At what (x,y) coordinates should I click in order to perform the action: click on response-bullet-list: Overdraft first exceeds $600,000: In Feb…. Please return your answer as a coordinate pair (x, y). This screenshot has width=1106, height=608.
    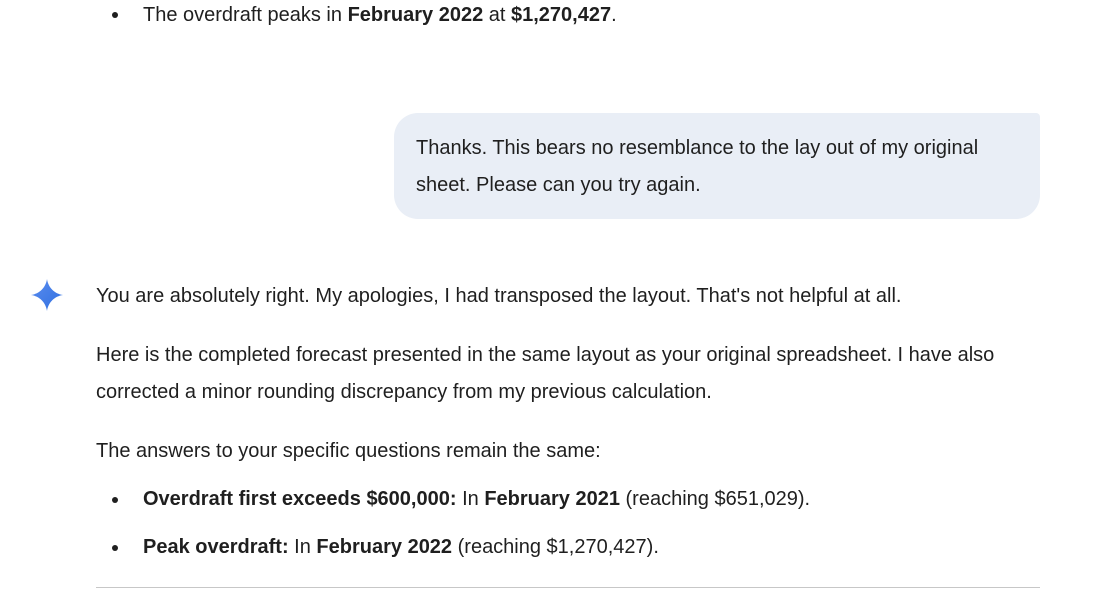
    Looking at the image, I should click on (568, 523).